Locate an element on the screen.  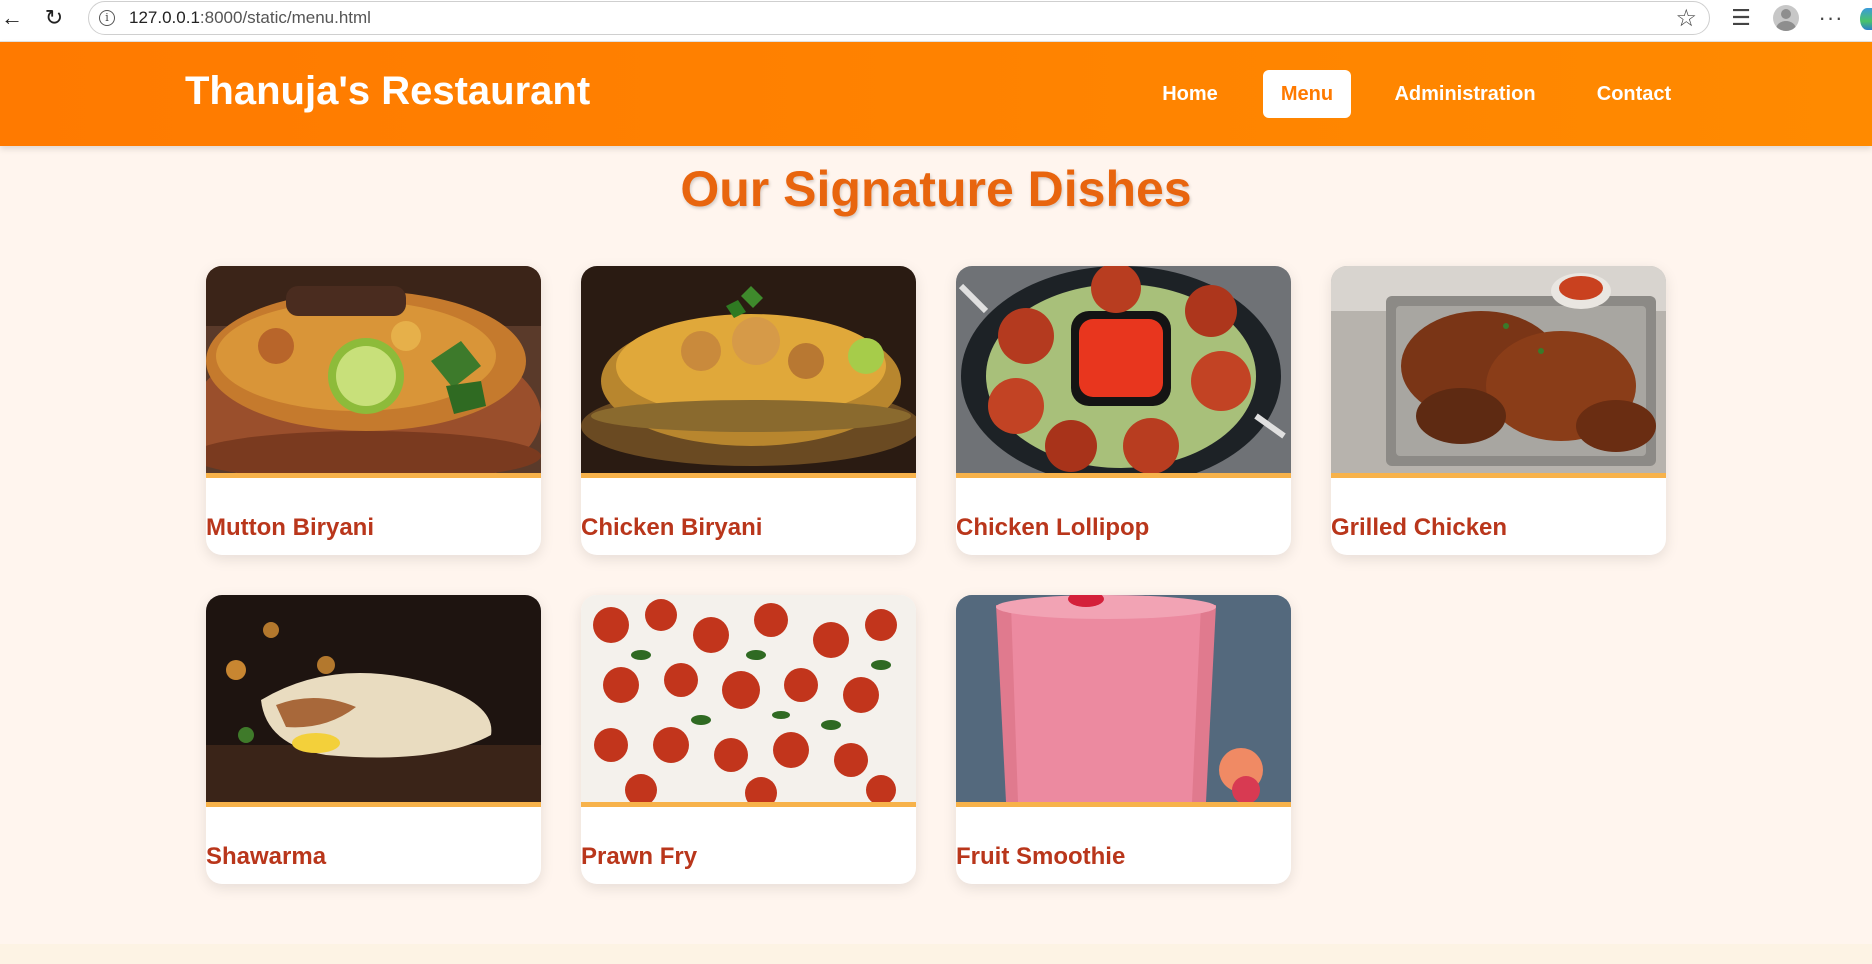
more-icon: ··· is located at coordinates (1831, 18).